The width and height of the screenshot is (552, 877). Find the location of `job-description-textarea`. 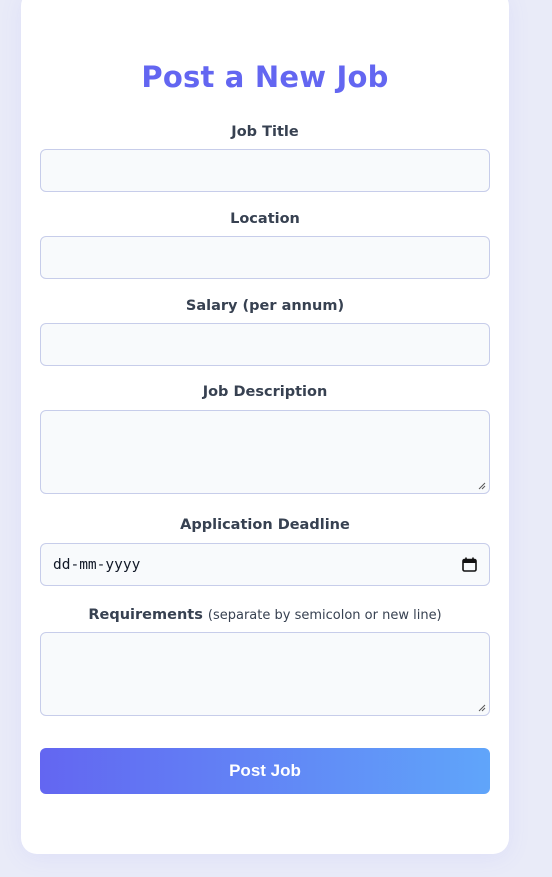

job-description-textarea is located at coordinates (265, 452).